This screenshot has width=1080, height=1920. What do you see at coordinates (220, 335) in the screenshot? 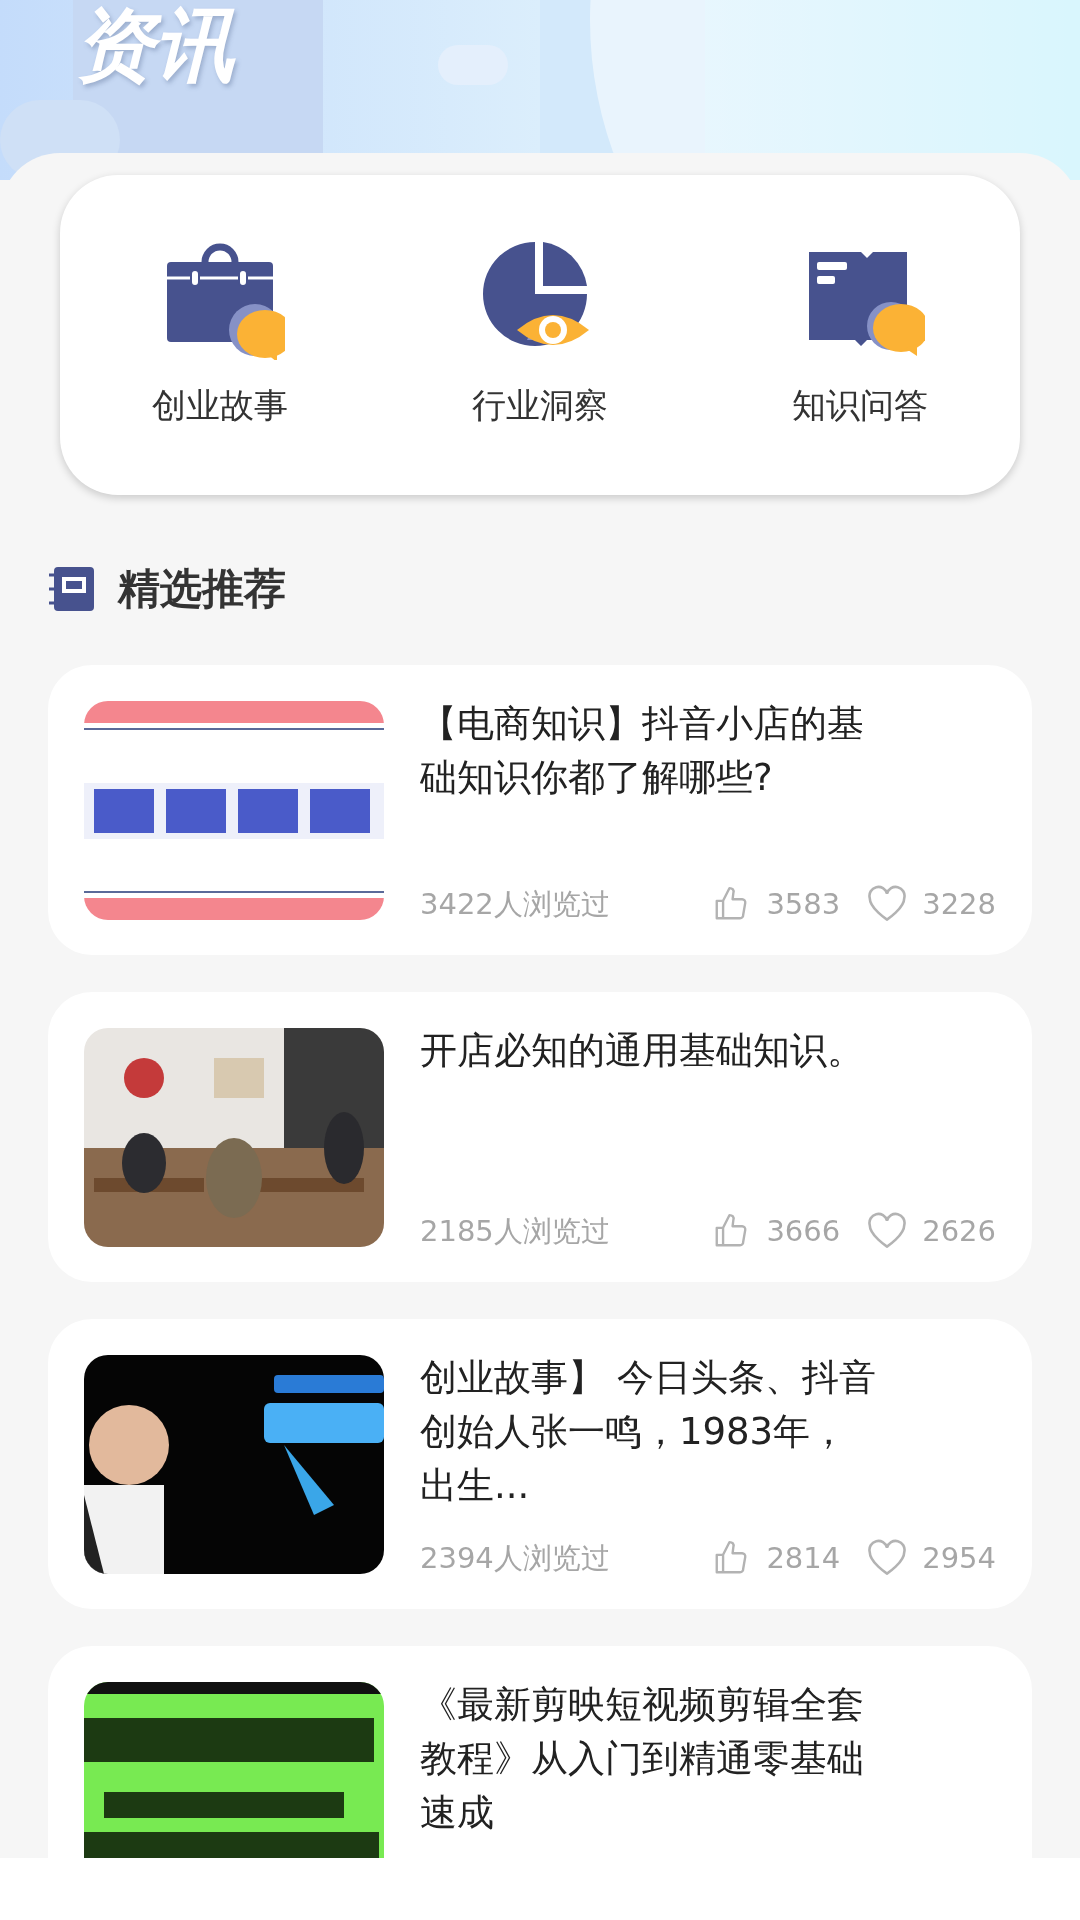
I see `category-button: 创业故事` at bounding box center [220, 335].